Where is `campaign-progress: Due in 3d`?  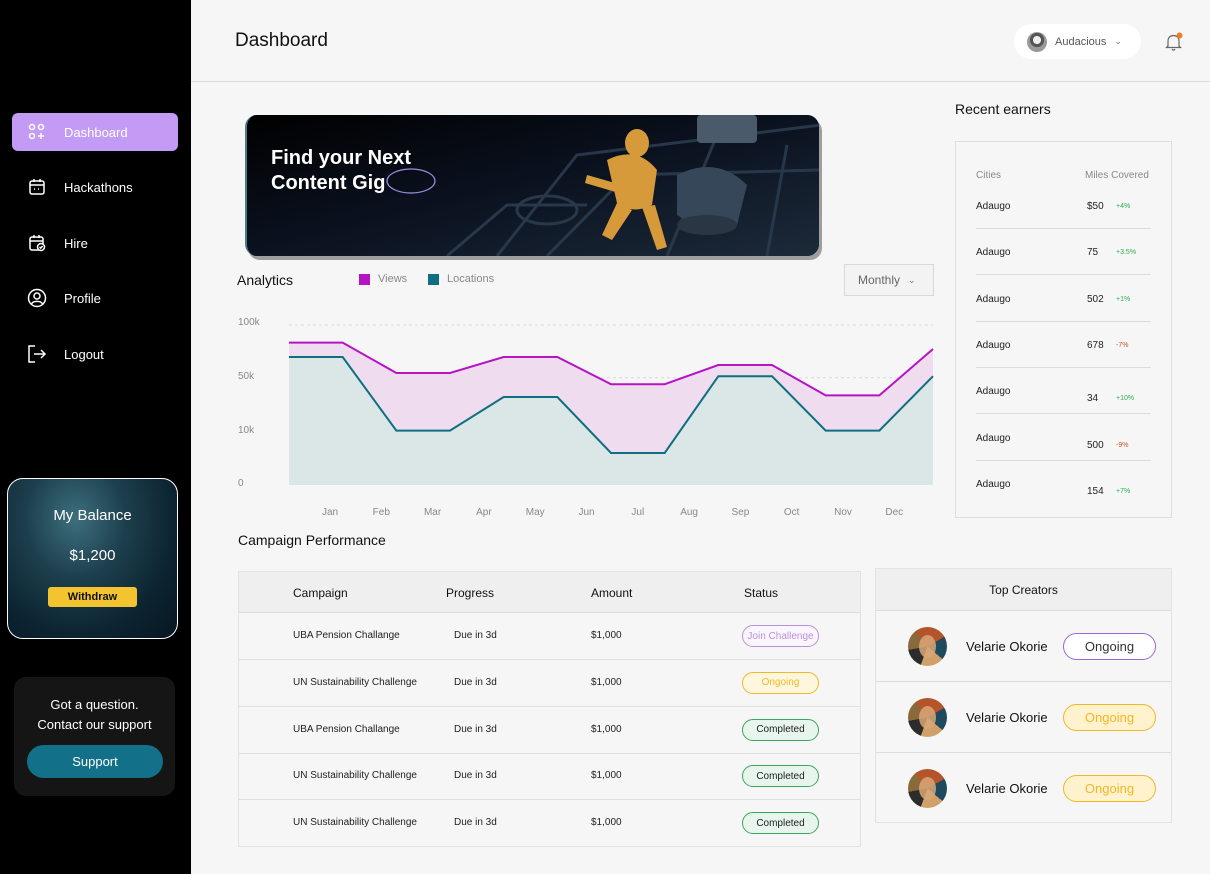 campaign-progress: Due in 3d is located at coordinates (475, 682).